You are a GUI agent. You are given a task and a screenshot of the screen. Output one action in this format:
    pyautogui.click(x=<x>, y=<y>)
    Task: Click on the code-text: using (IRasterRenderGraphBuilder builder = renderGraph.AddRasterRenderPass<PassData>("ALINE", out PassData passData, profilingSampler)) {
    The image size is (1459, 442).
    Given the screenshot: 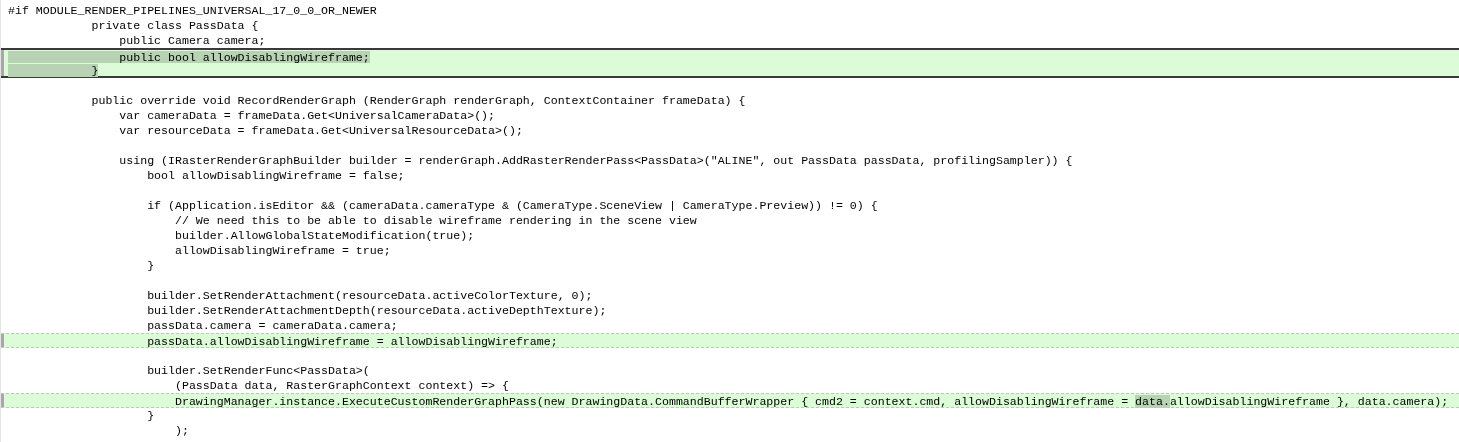 What is the action you would take?
    pyautogui.click(x=595, y=160)
    